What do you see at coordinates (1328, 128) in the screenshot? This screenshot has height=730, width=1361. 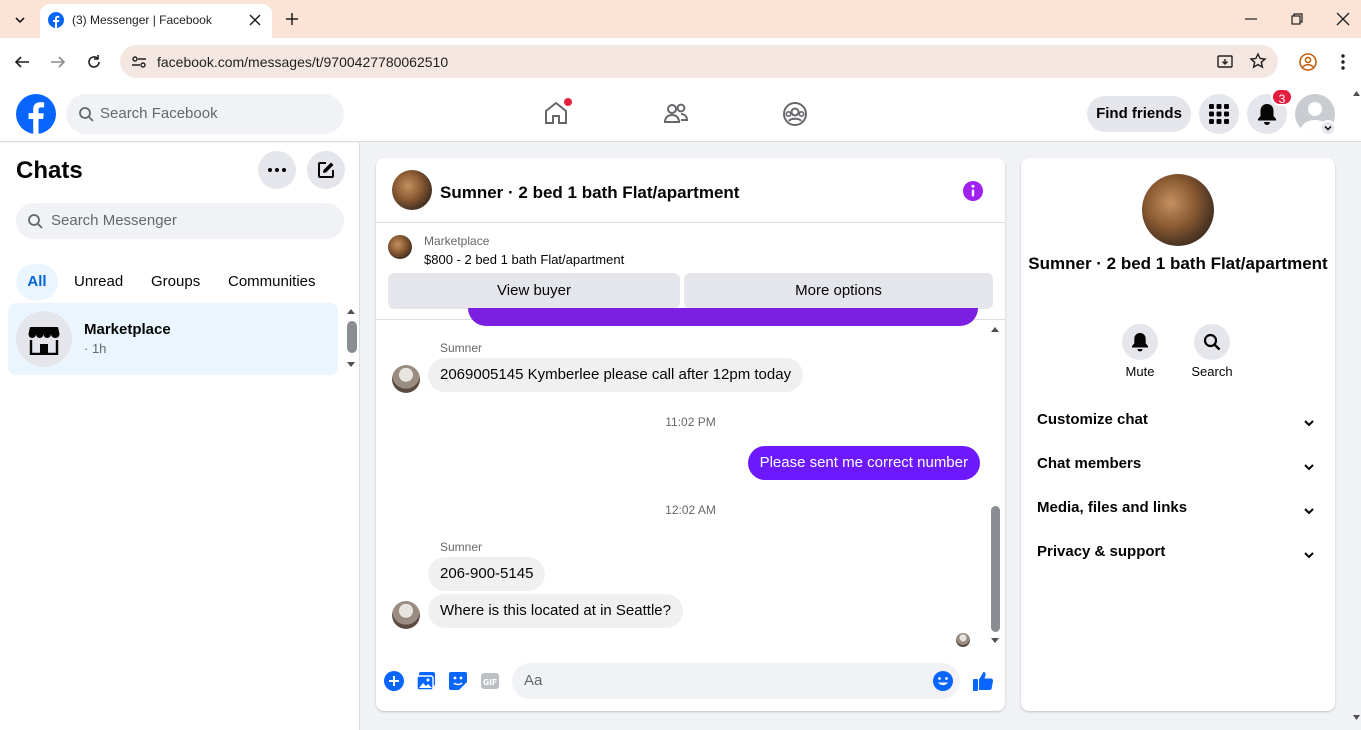 I see `account-chevron-icon` at bounding box center [1328, 128].